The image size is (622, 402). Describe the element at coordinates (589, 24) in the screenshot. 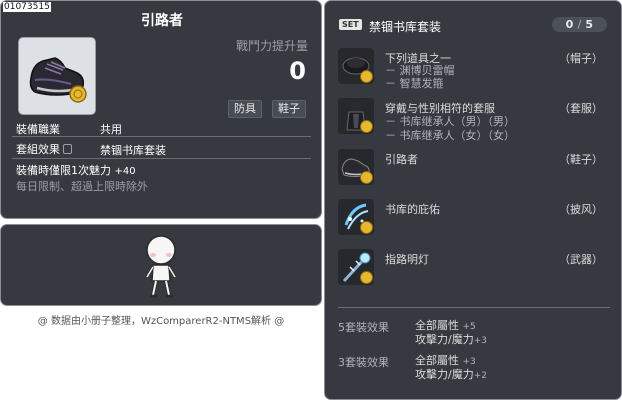

I see `set-total: 5` at that location.